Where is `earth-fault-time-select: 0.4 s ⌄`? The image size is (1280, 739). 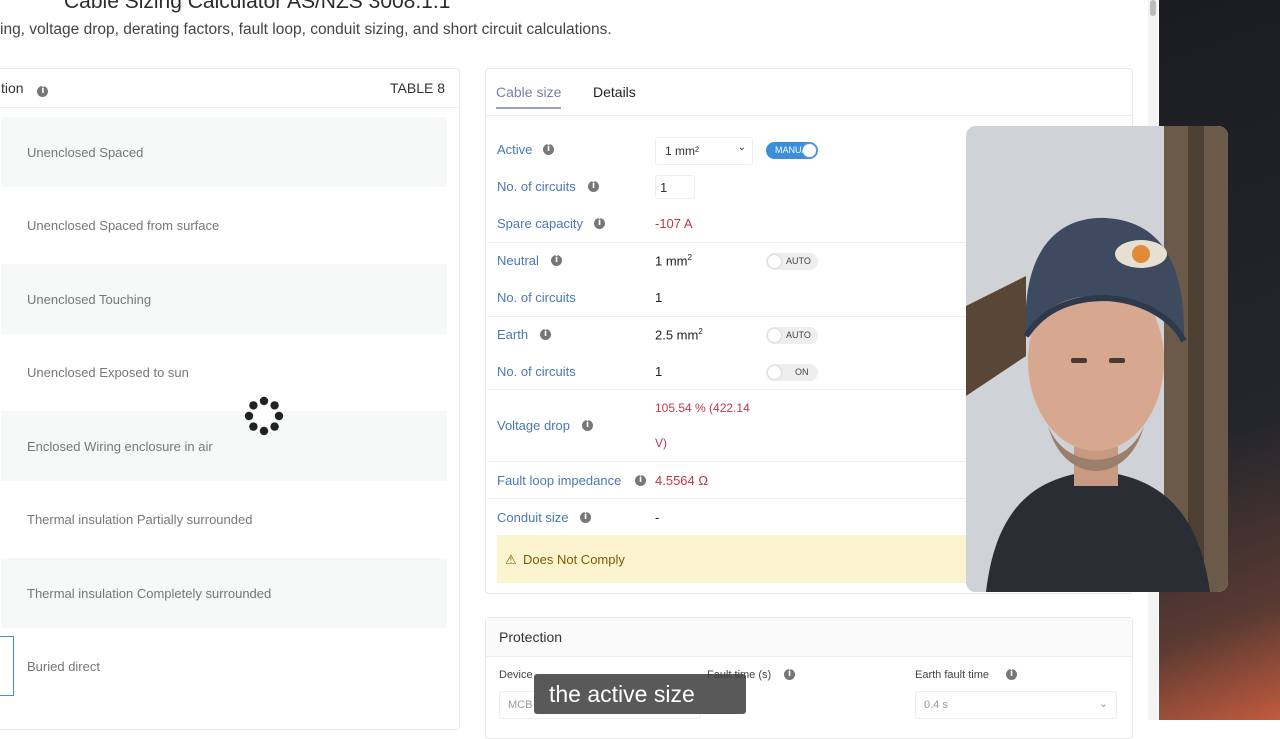
earth-fault-time-select: 0.4 s ⌄ is located at coordinates (1016, 705).